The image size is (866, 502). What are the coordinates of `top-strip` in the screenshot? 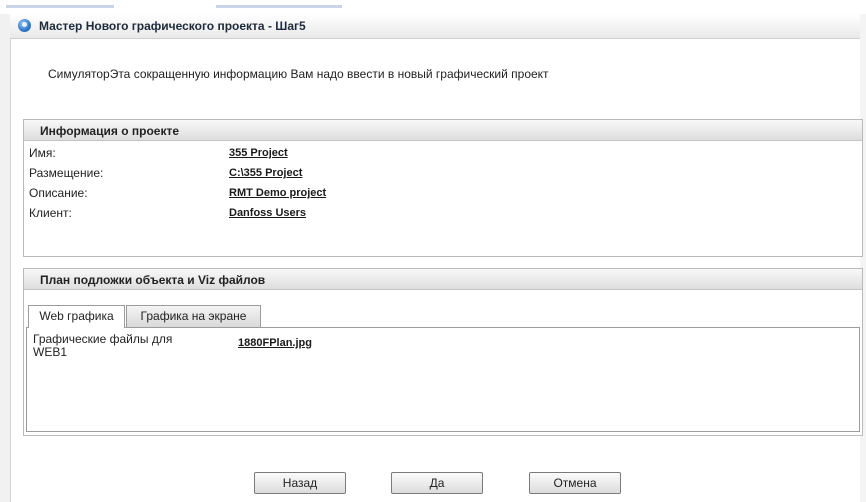 It's located at (433, 7).